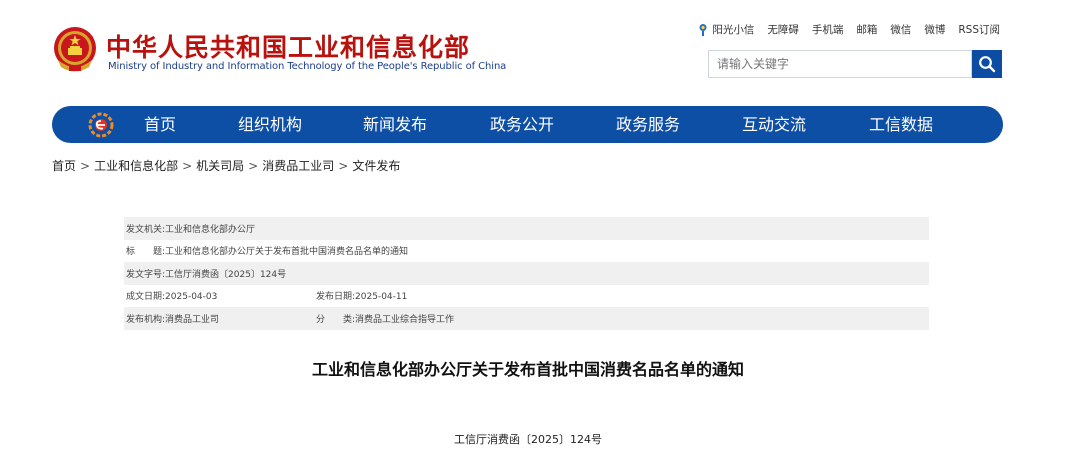  Describe the element at coordinates (528, 439) in the screenshot. I see `document-number: 工信厅消费函〔2025〕124号` at that location.